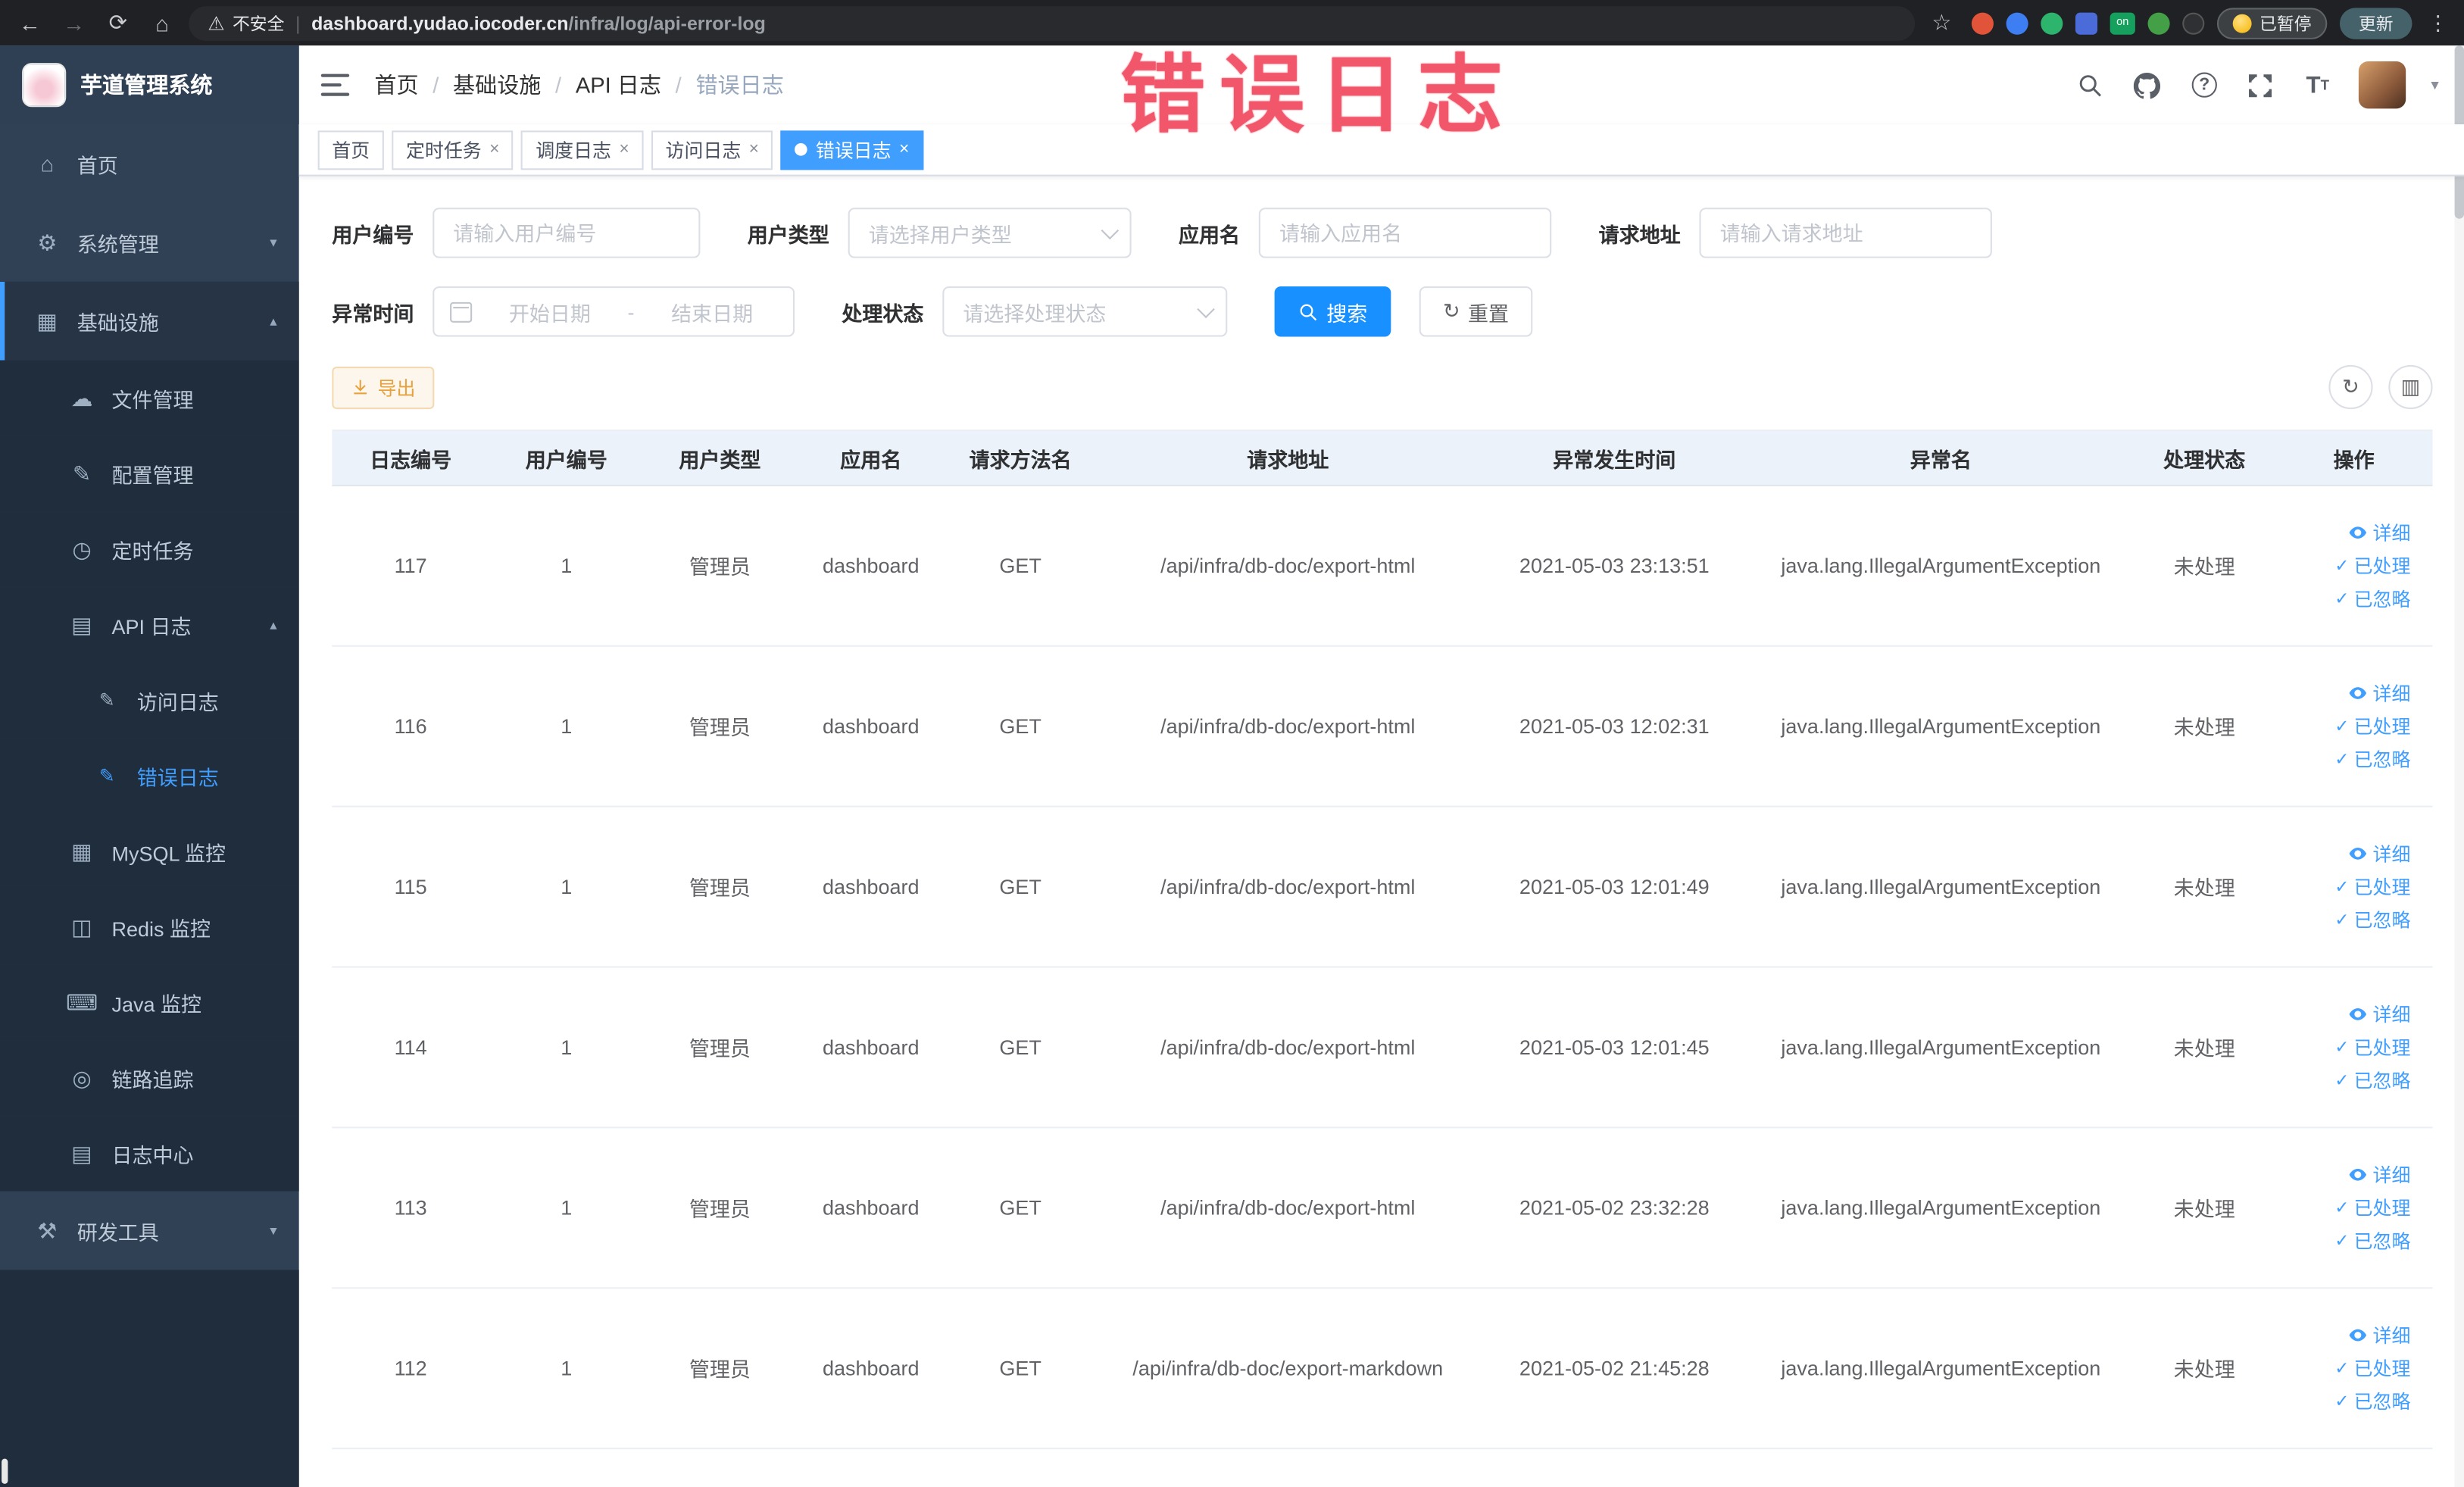 Image resolution: width=2464 pixels, height=1487 pixels. Describe the element at coordinates (852, 150) in the screenshot. I see `tab-error-log: 错误日志 ×` at that location.